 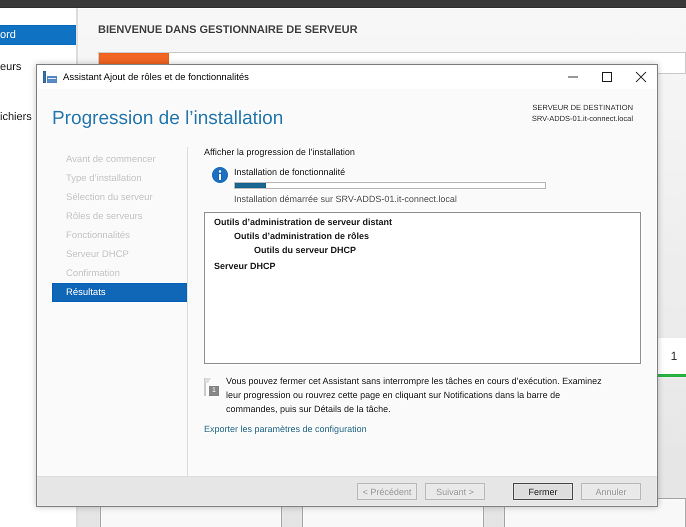 What do you see at coordinates (306, 250) in the screenshot?
I see `feature-item: Outils du serveur DHCP` at bounding box center [306, 250].